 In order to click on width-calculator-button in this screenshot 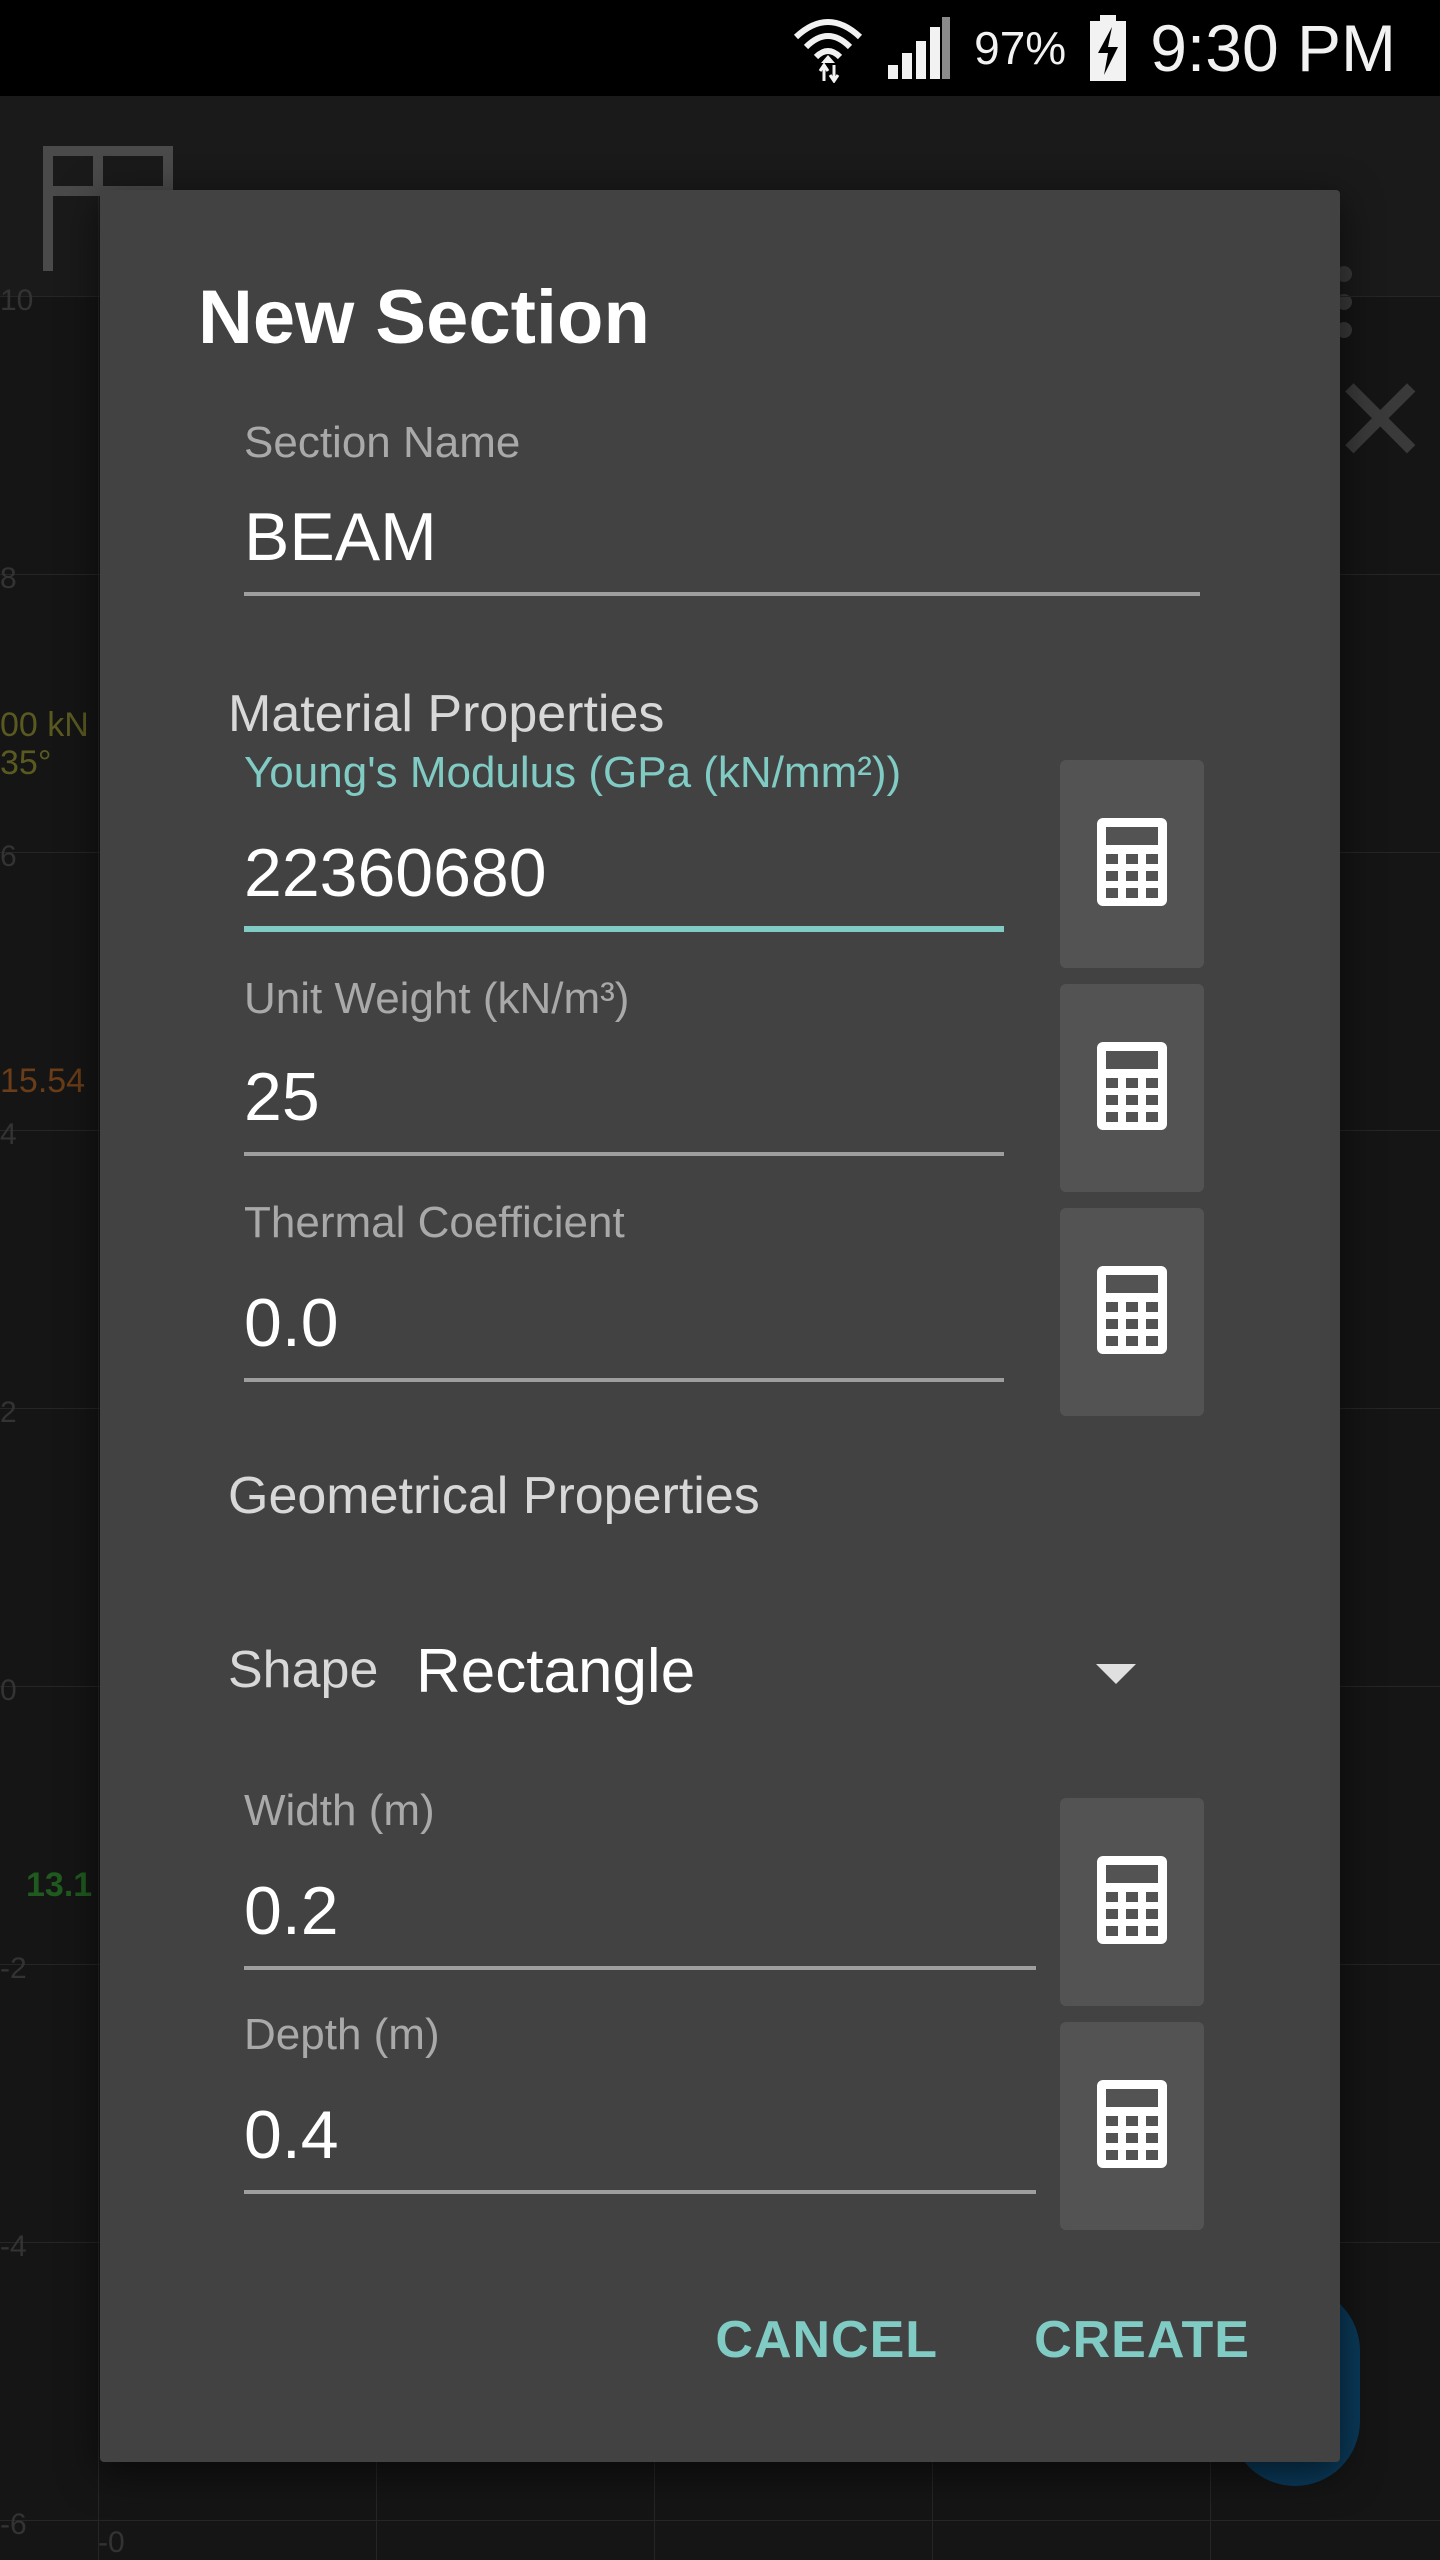, I will do `click(1132, 1902)`.